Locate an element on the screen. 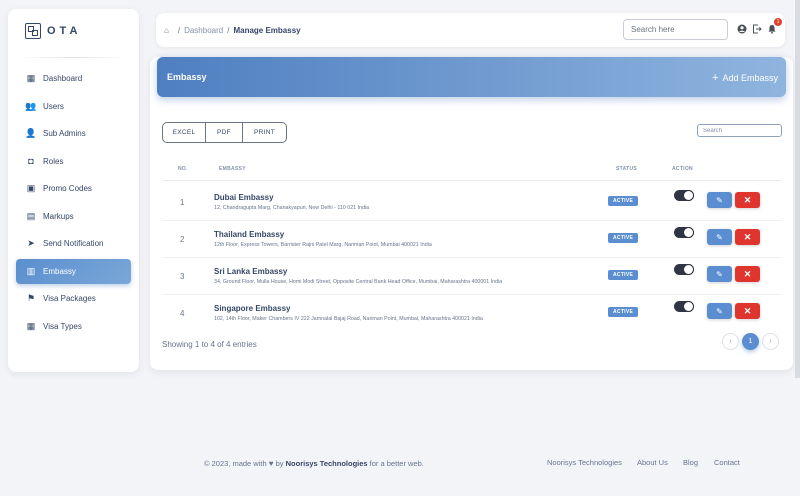  sidebar-item-roles: ◘ Roles is located at coordinates (73, 161).